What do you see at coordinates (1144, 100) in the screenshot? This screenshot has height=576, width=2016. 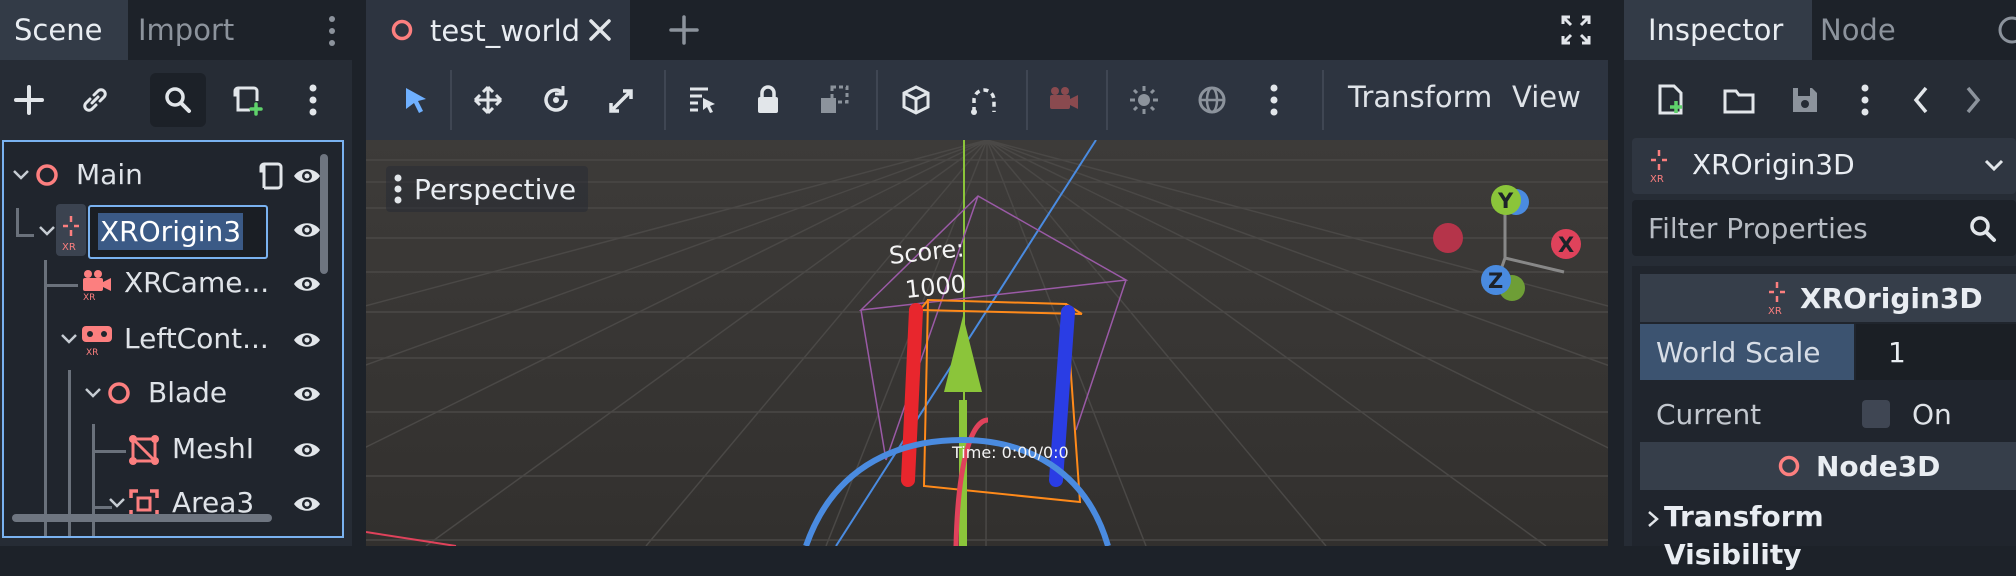 I see `preview-sun-button` at bounding box center [1144, 100].